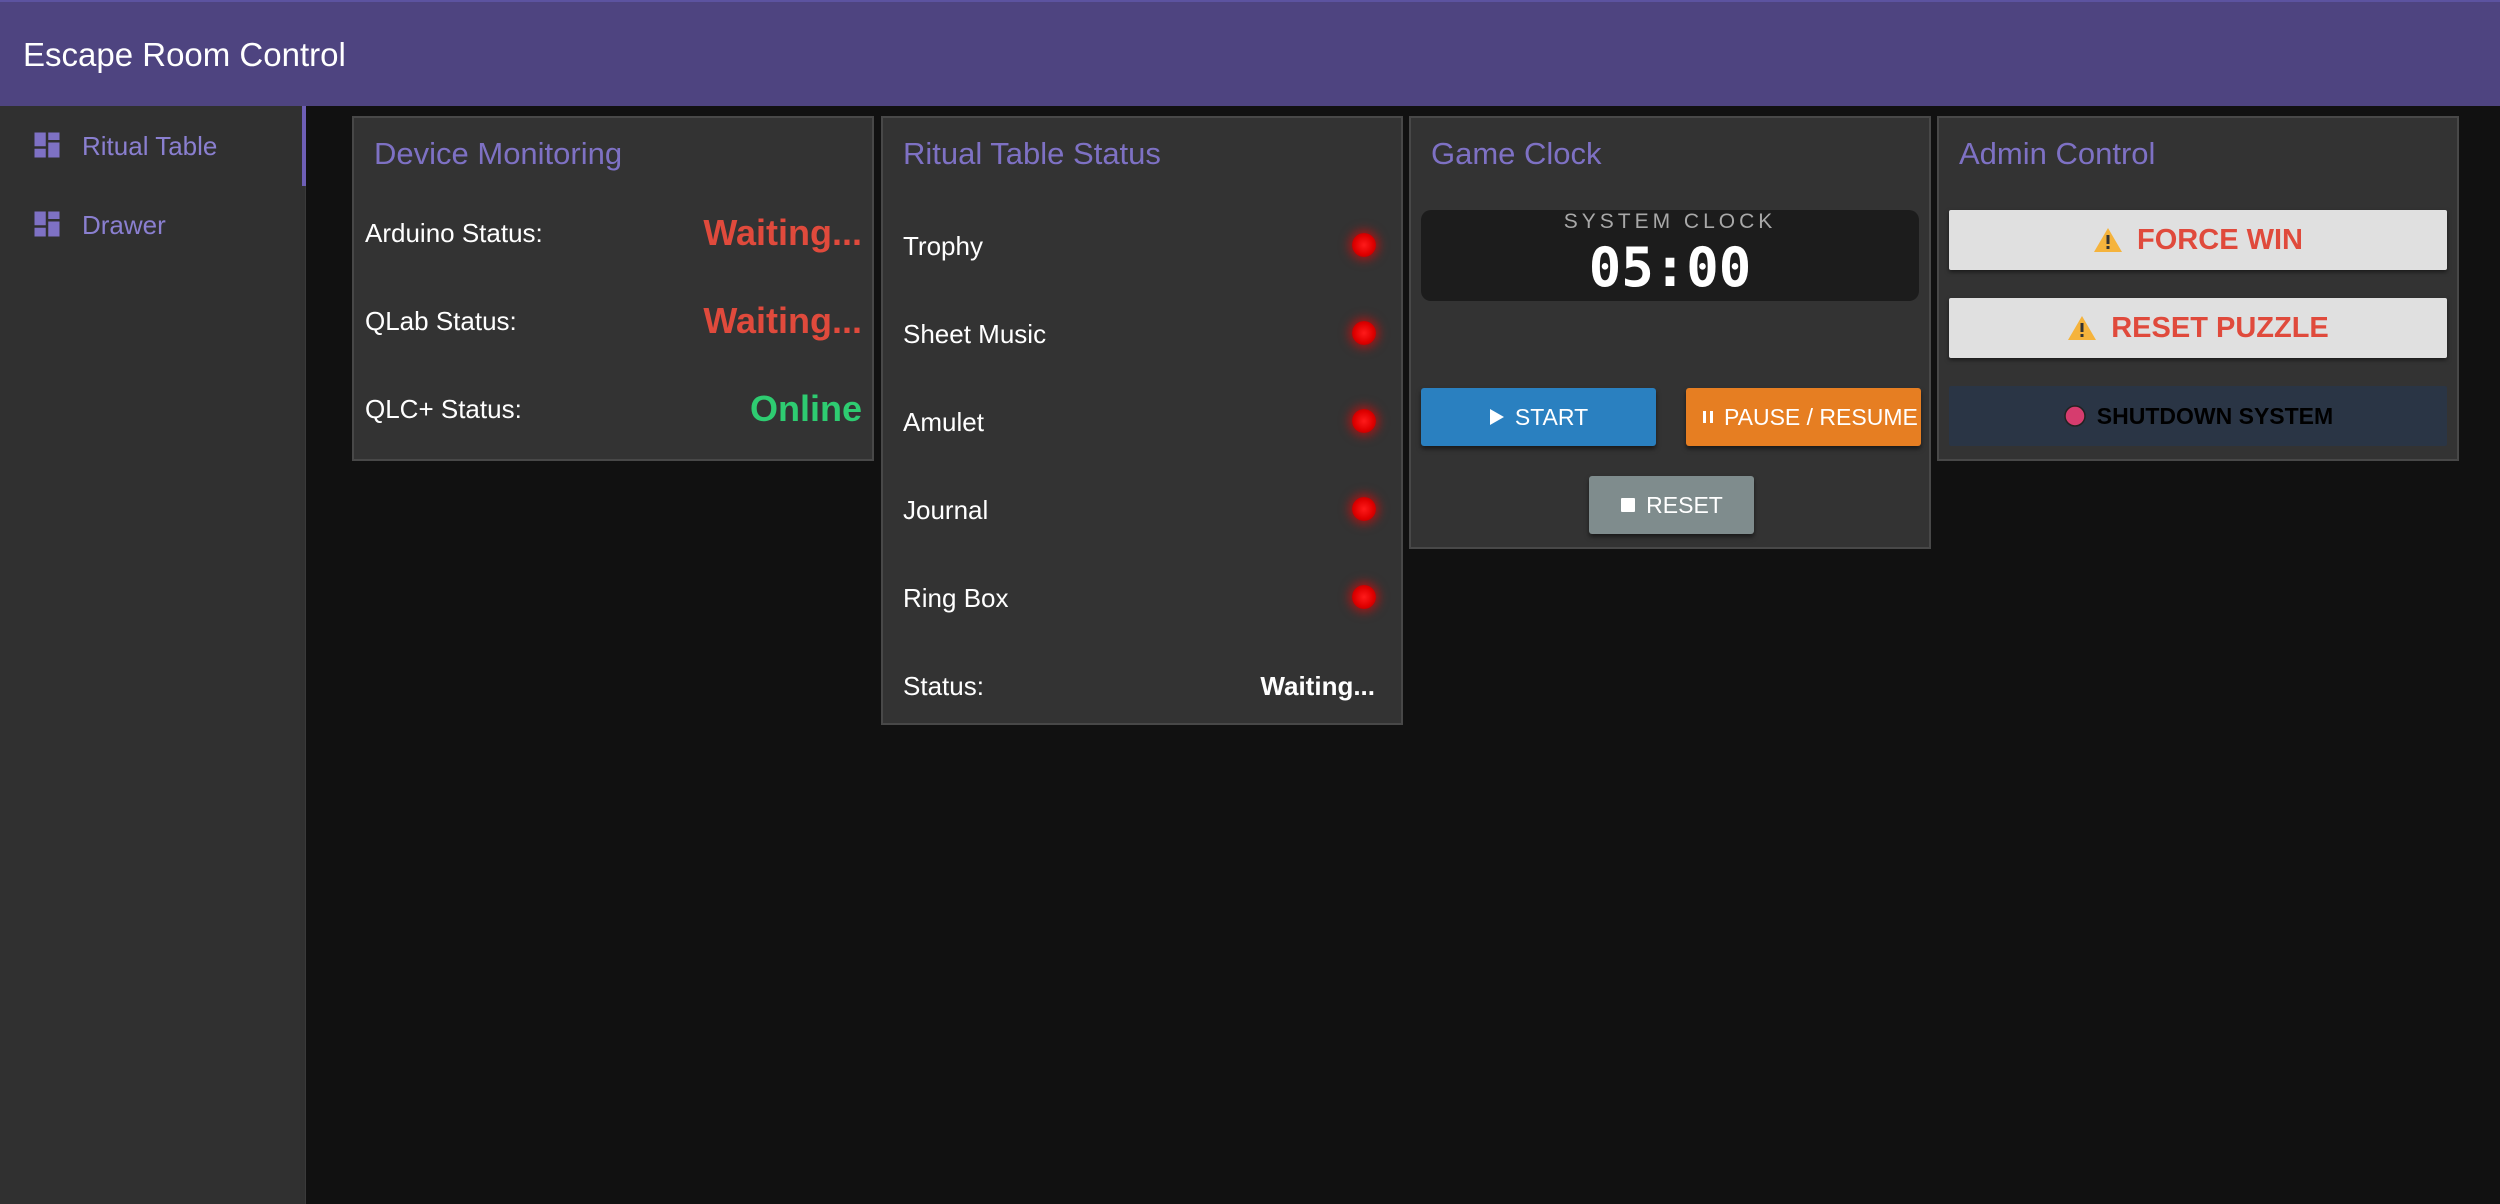 Image resolution: width=2500 pixels, height=1204 pixels. What do you see at coordinates (946, 510) in the screenshot?
I see `item-label-journal: Journal` at bounding box center [946, 510].